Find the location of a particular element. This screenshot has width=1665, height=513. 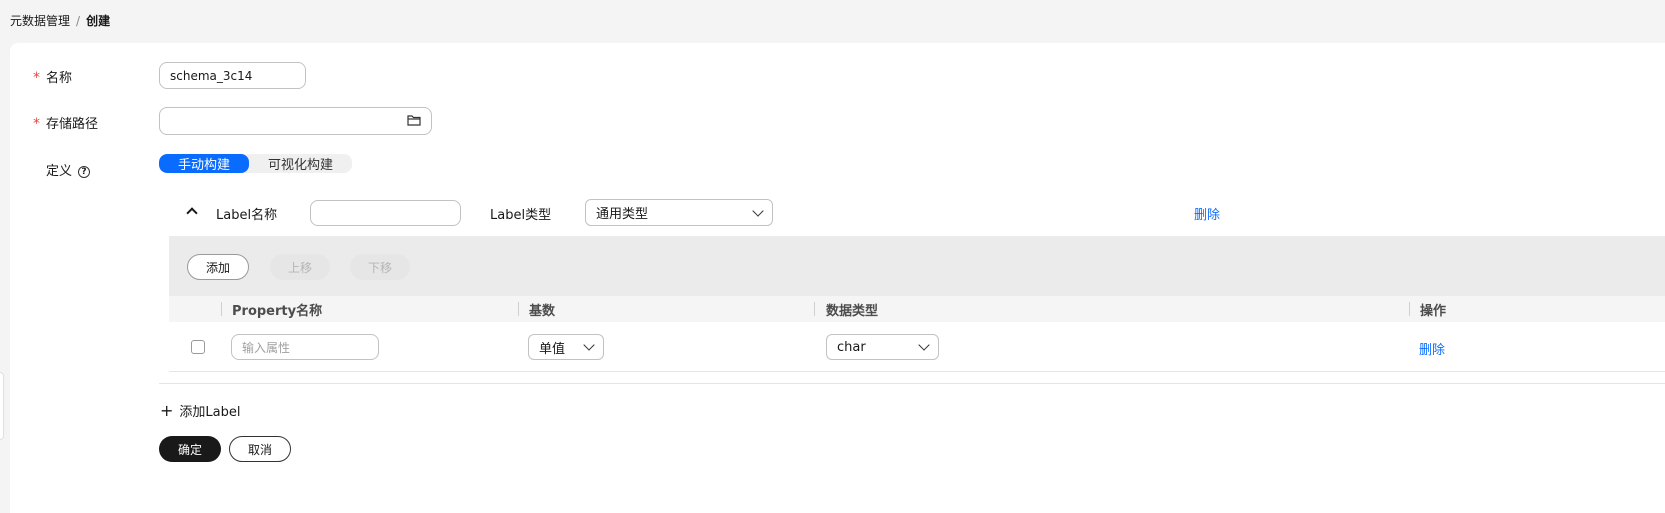

label-type-select: 通用类型 is located at coordinates (679, 212).